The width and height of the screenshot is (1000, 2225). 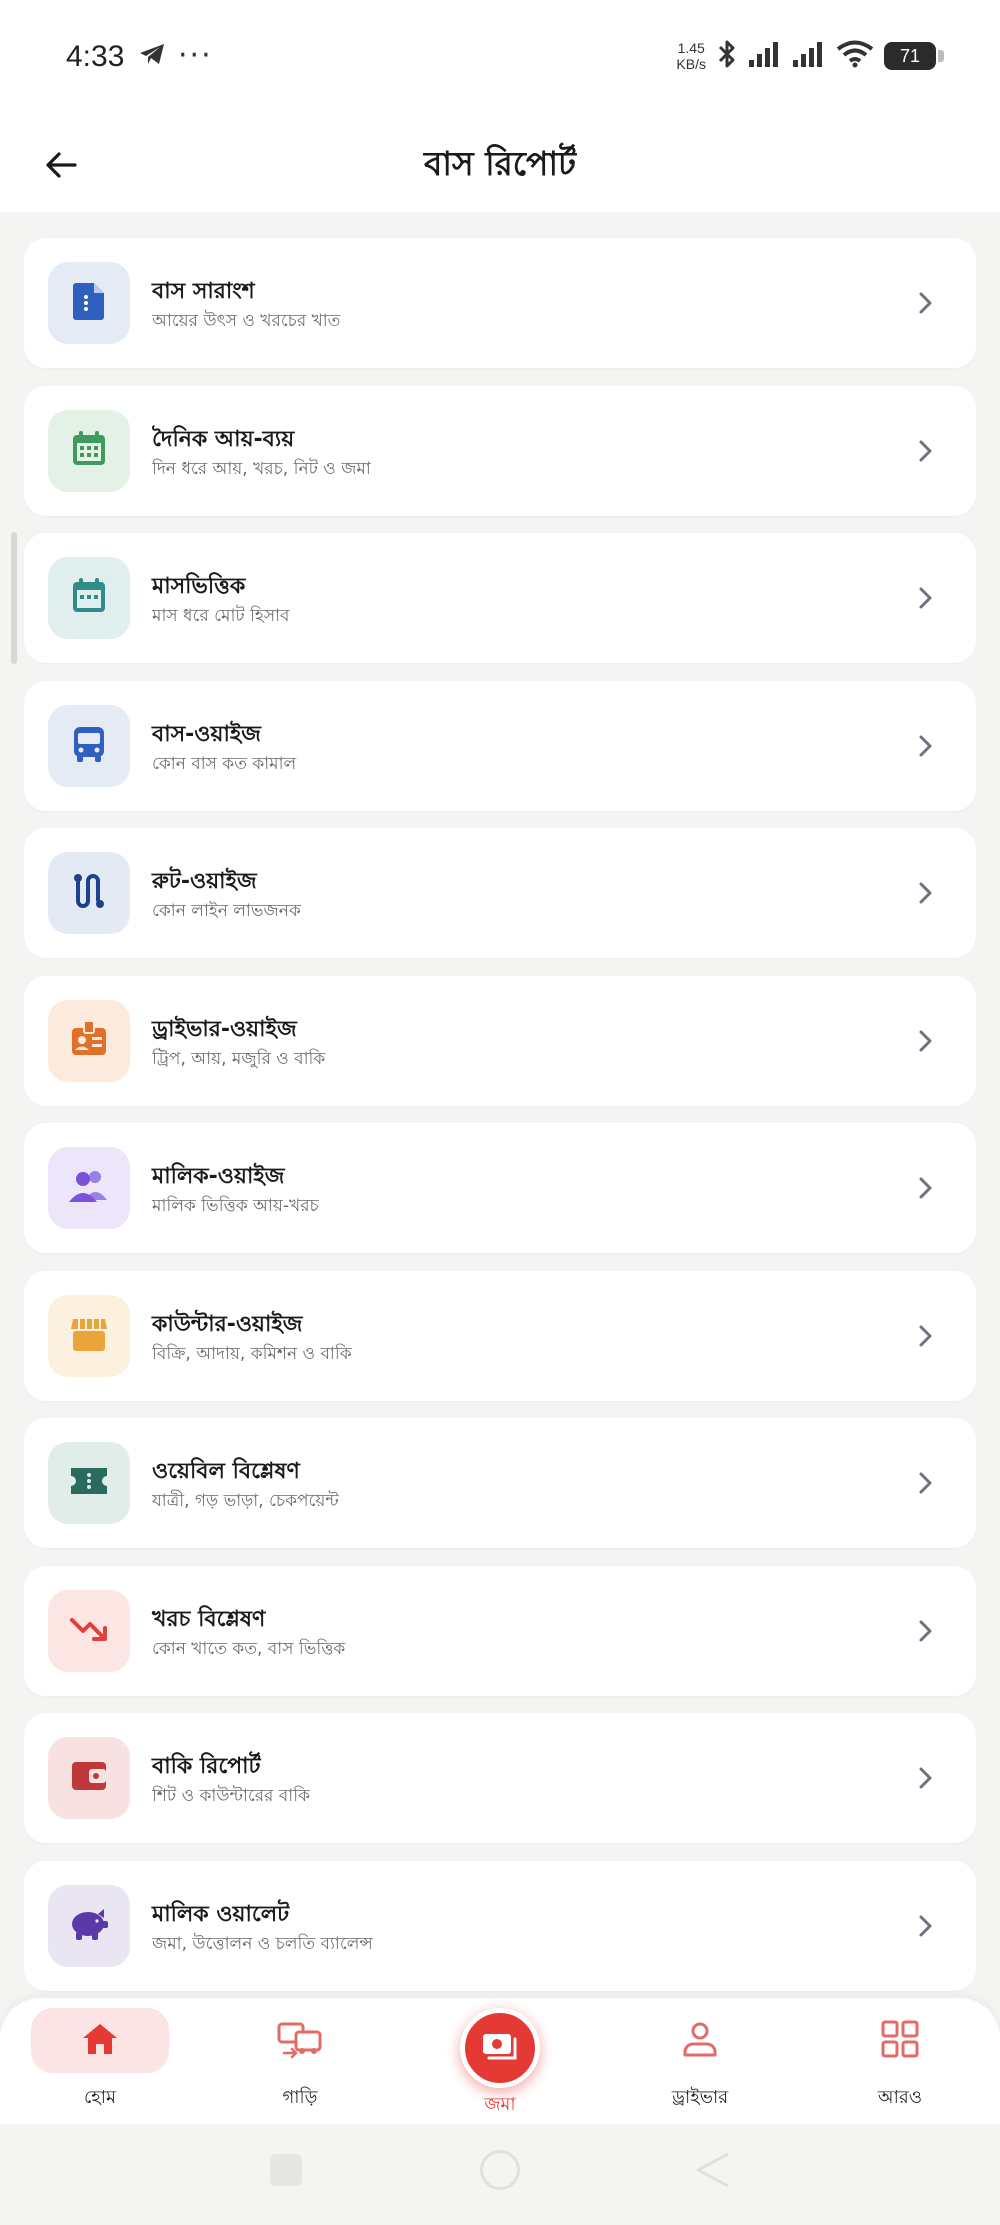 What do you see at coordinates (204, 881) in the screenshot?
I see `report-title: রুট-ওয়াইজ` at bounding box center [204, 881].